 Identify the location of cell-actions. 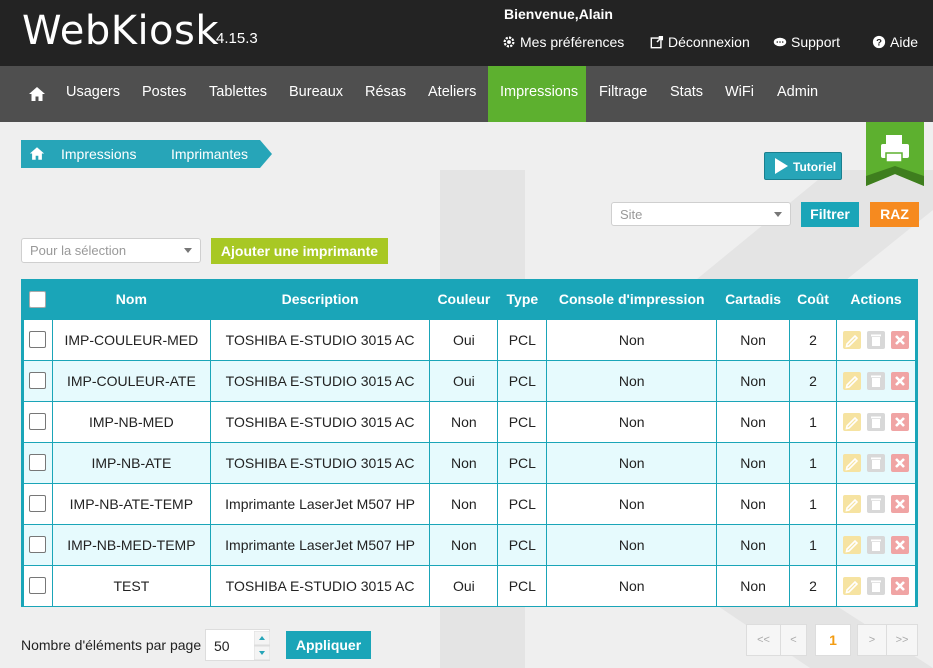
(876, 544).